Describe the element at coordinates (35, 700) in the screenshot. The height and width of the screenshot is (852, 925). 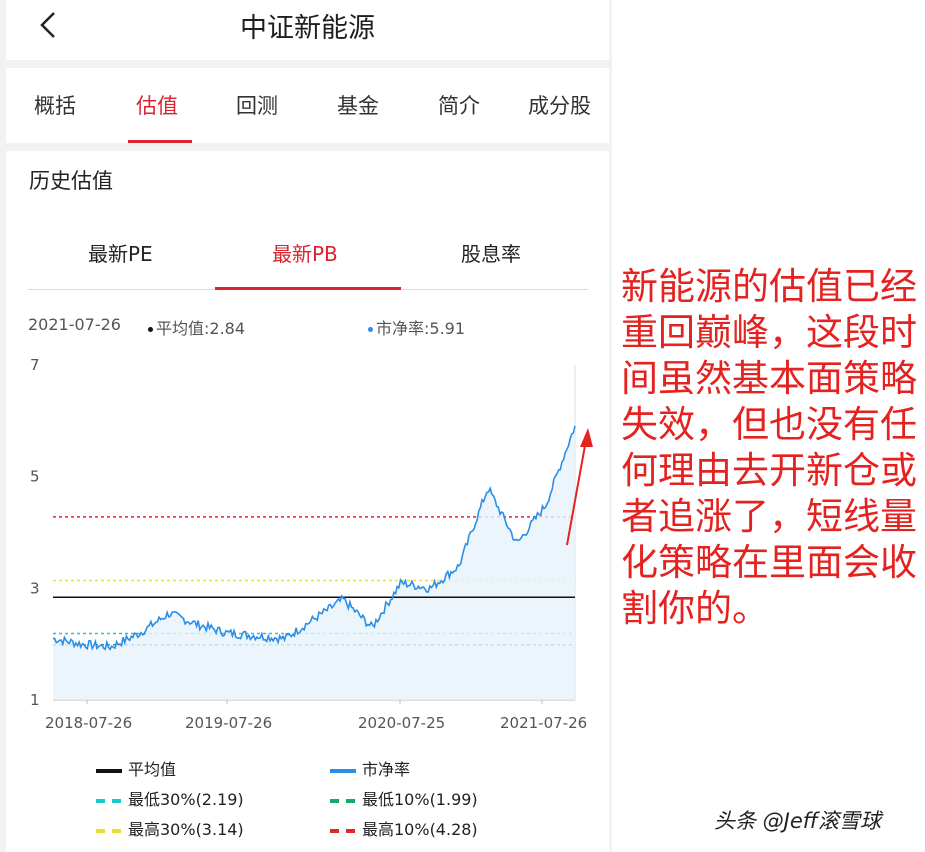
I see `y-tick-label: 1` at that location.